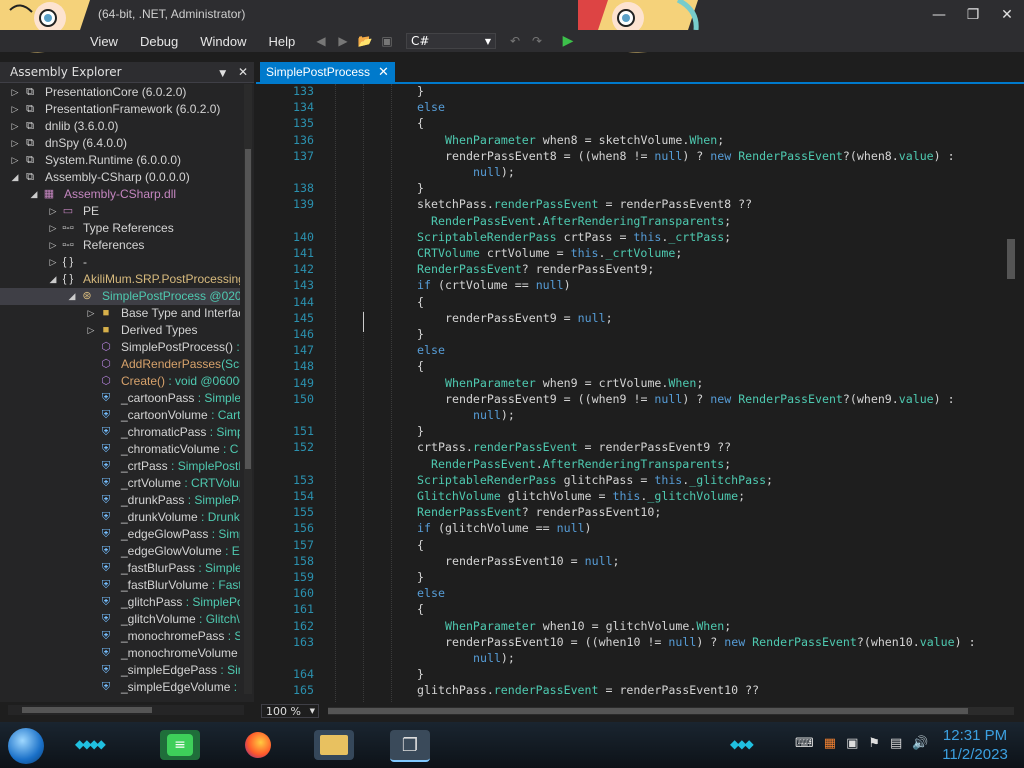  What do you see at coordinates (539, 512) in the screenshot?
I see `code-line: RenderPassEvent? renderPassEvent10;` at bounding box center [539, 512].